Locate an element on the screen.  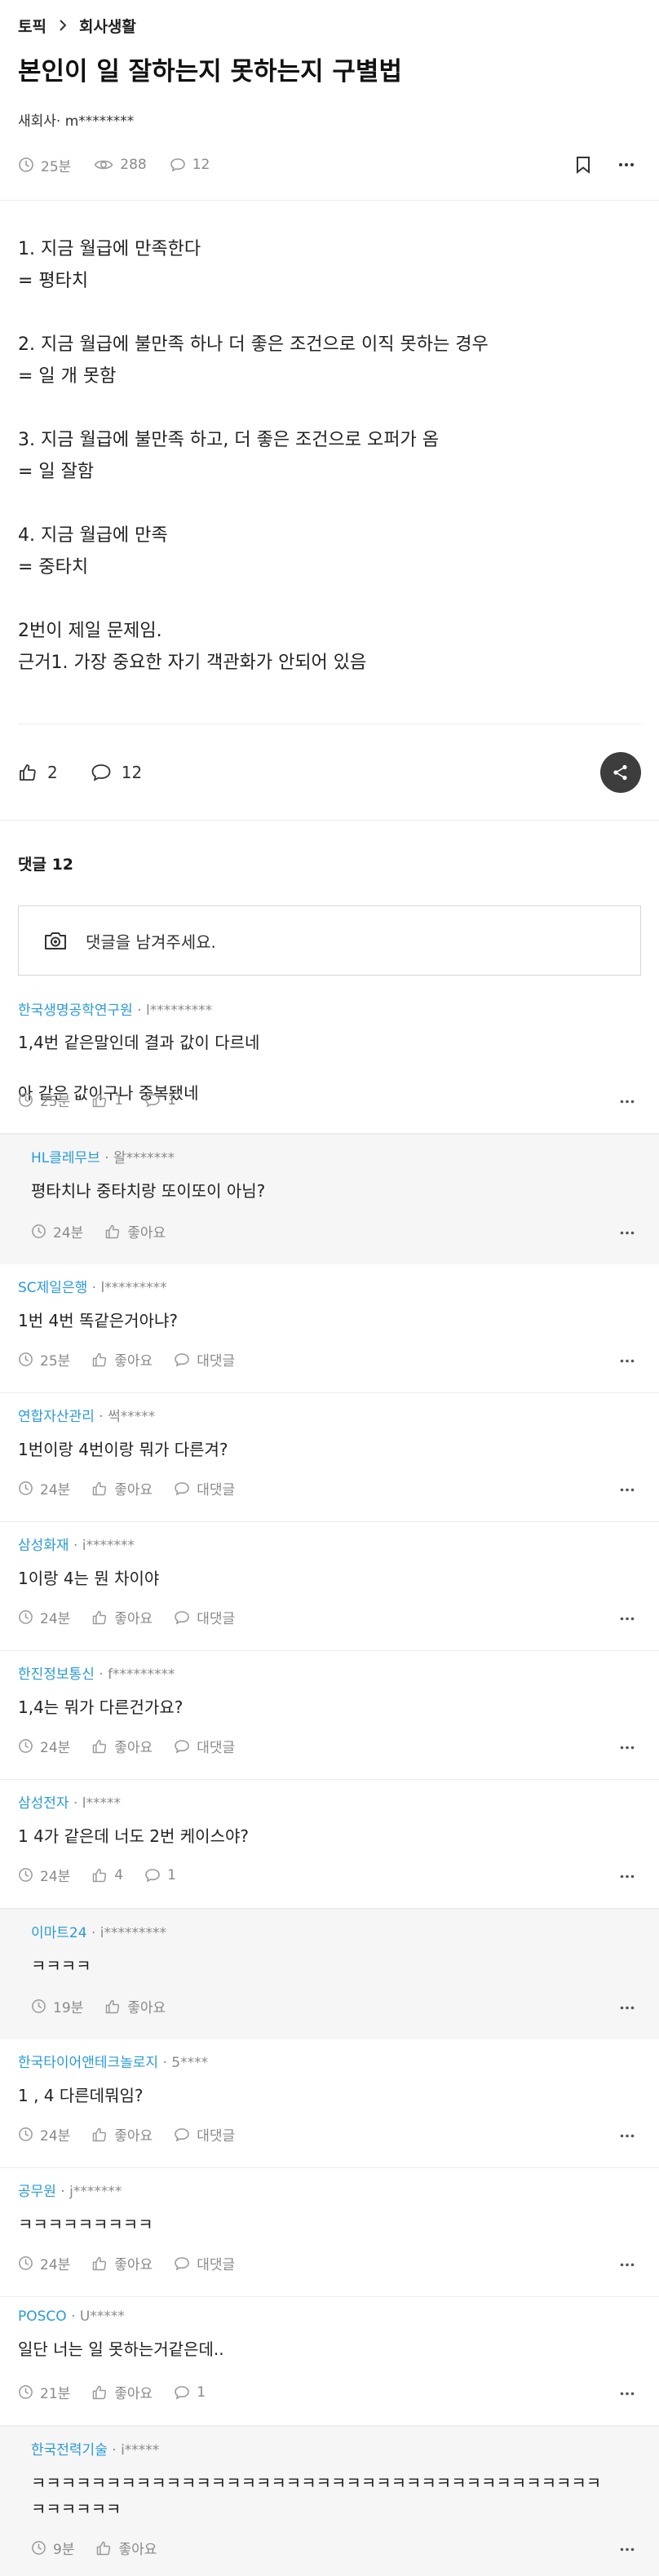
comment-company: 삼성화재 is located at coordinates (43, 1546).